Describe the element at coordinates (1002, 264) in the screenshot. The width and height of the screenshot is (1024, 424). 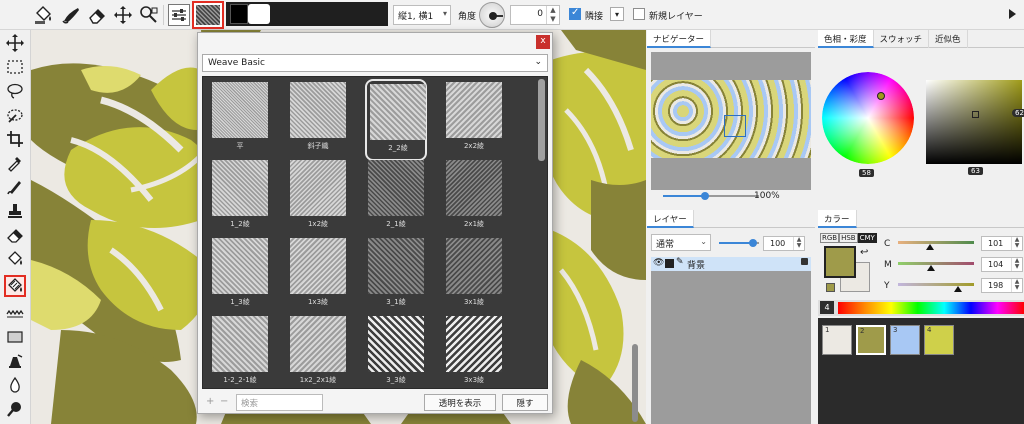
I see `channel-m-input: 104 ▲ ▼` at that location.